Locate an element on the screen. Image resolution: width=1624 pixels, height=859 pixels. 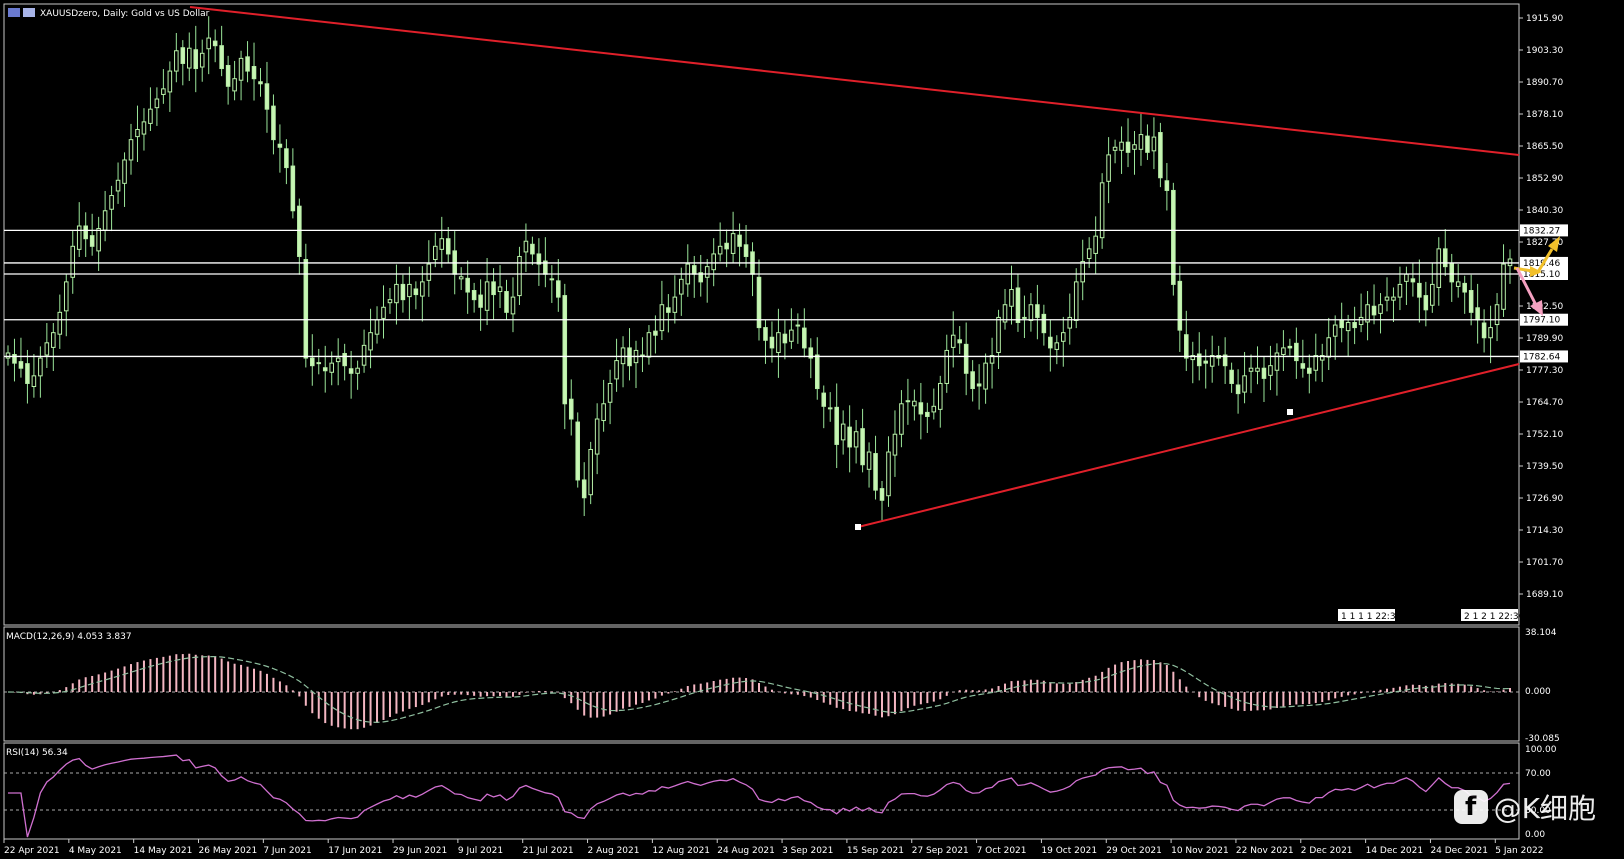
rsi-pane-frame is located at coordinates (761, 791).